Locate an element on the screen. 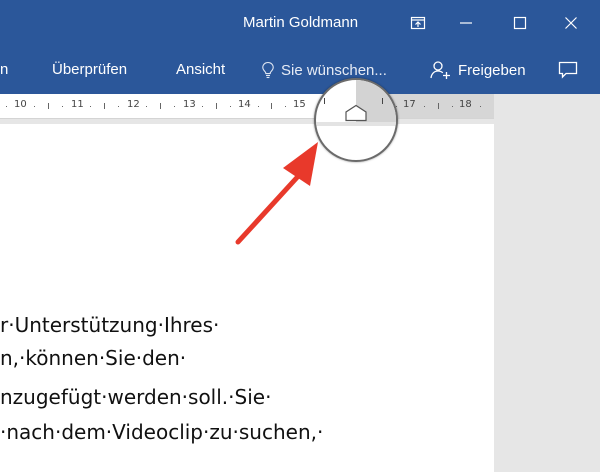 The height and width of the screenshot is (472, 600). hanging-indent-marker-icon is located at coordinates (356, 113).